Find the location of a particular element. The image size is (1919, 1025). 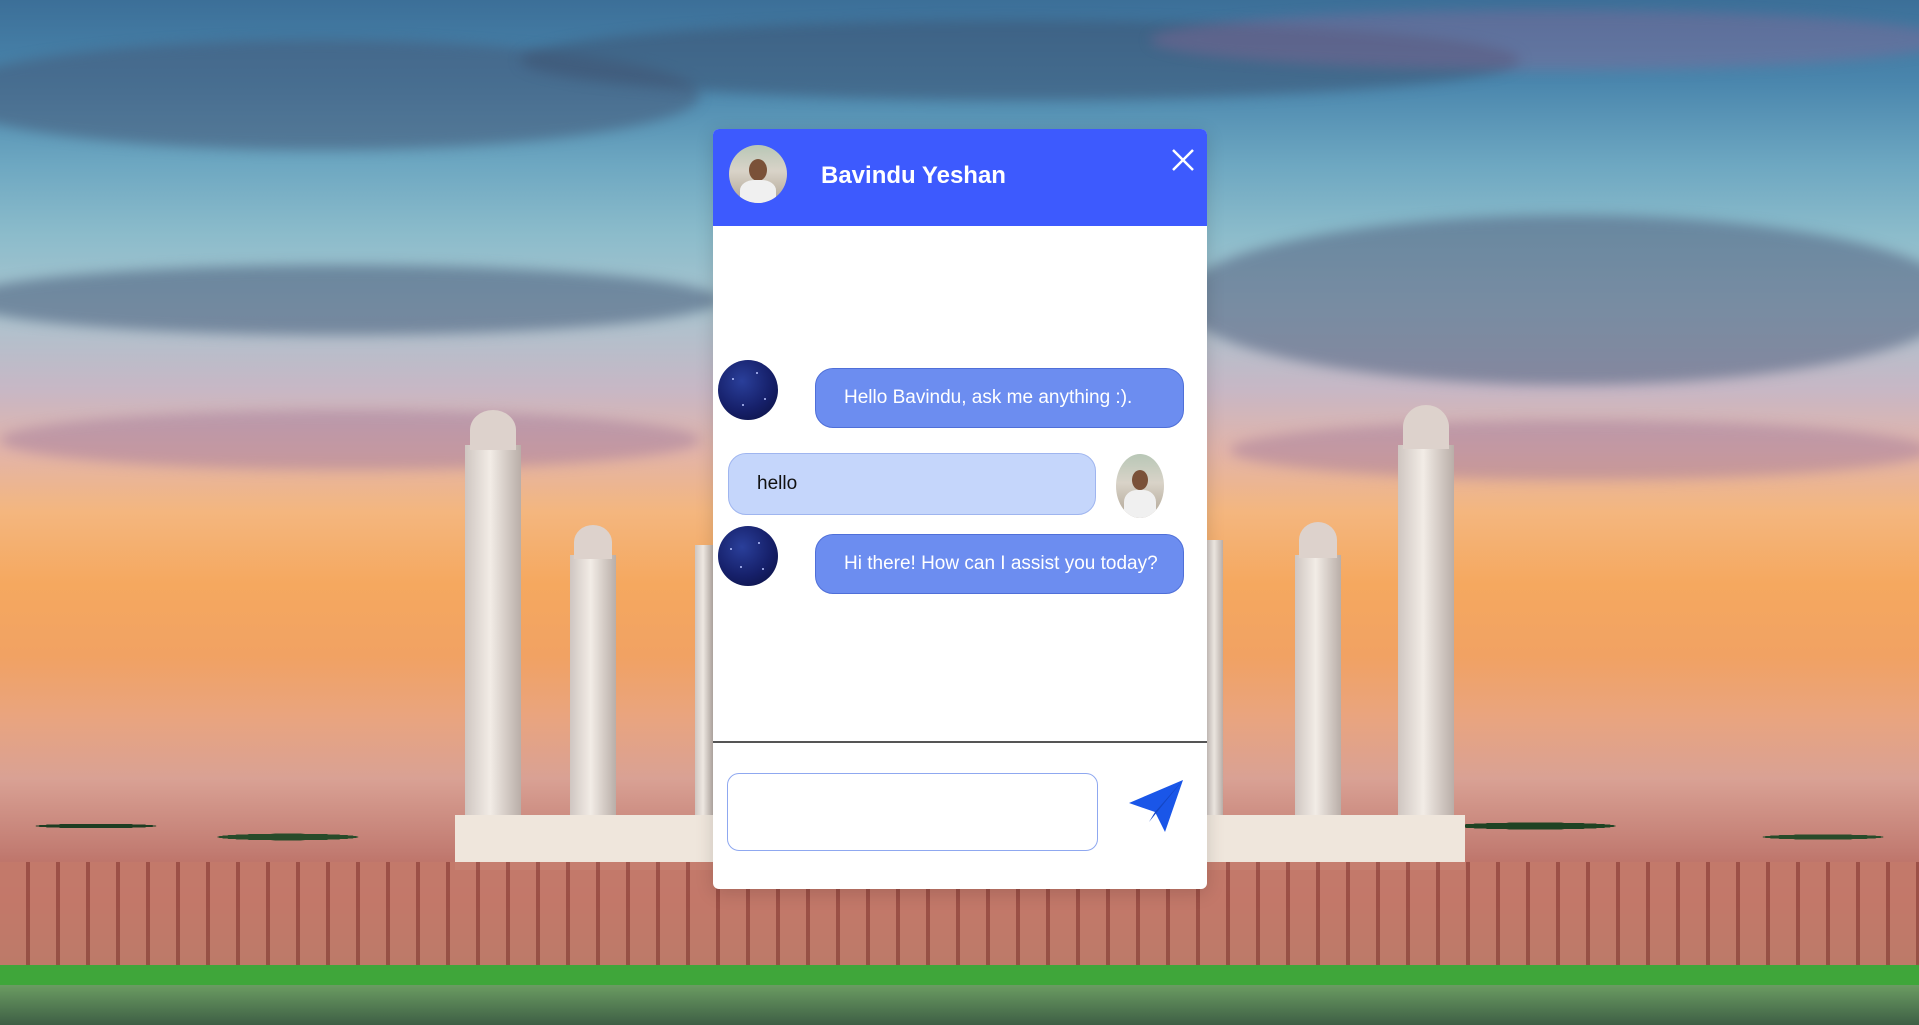

message-input is located at coordinates (912, 812).